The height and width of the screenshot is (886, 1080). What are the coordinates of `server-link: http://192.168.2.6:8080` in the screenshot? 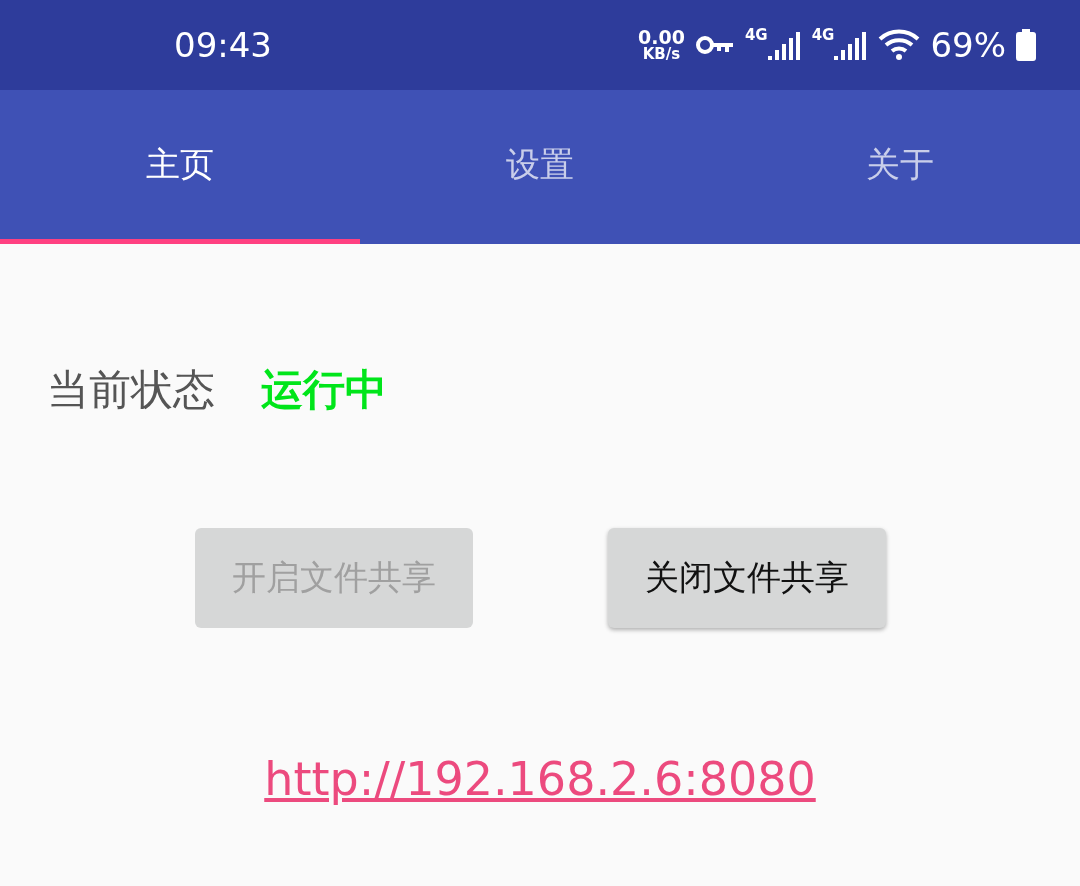 It's located at (540, 779).